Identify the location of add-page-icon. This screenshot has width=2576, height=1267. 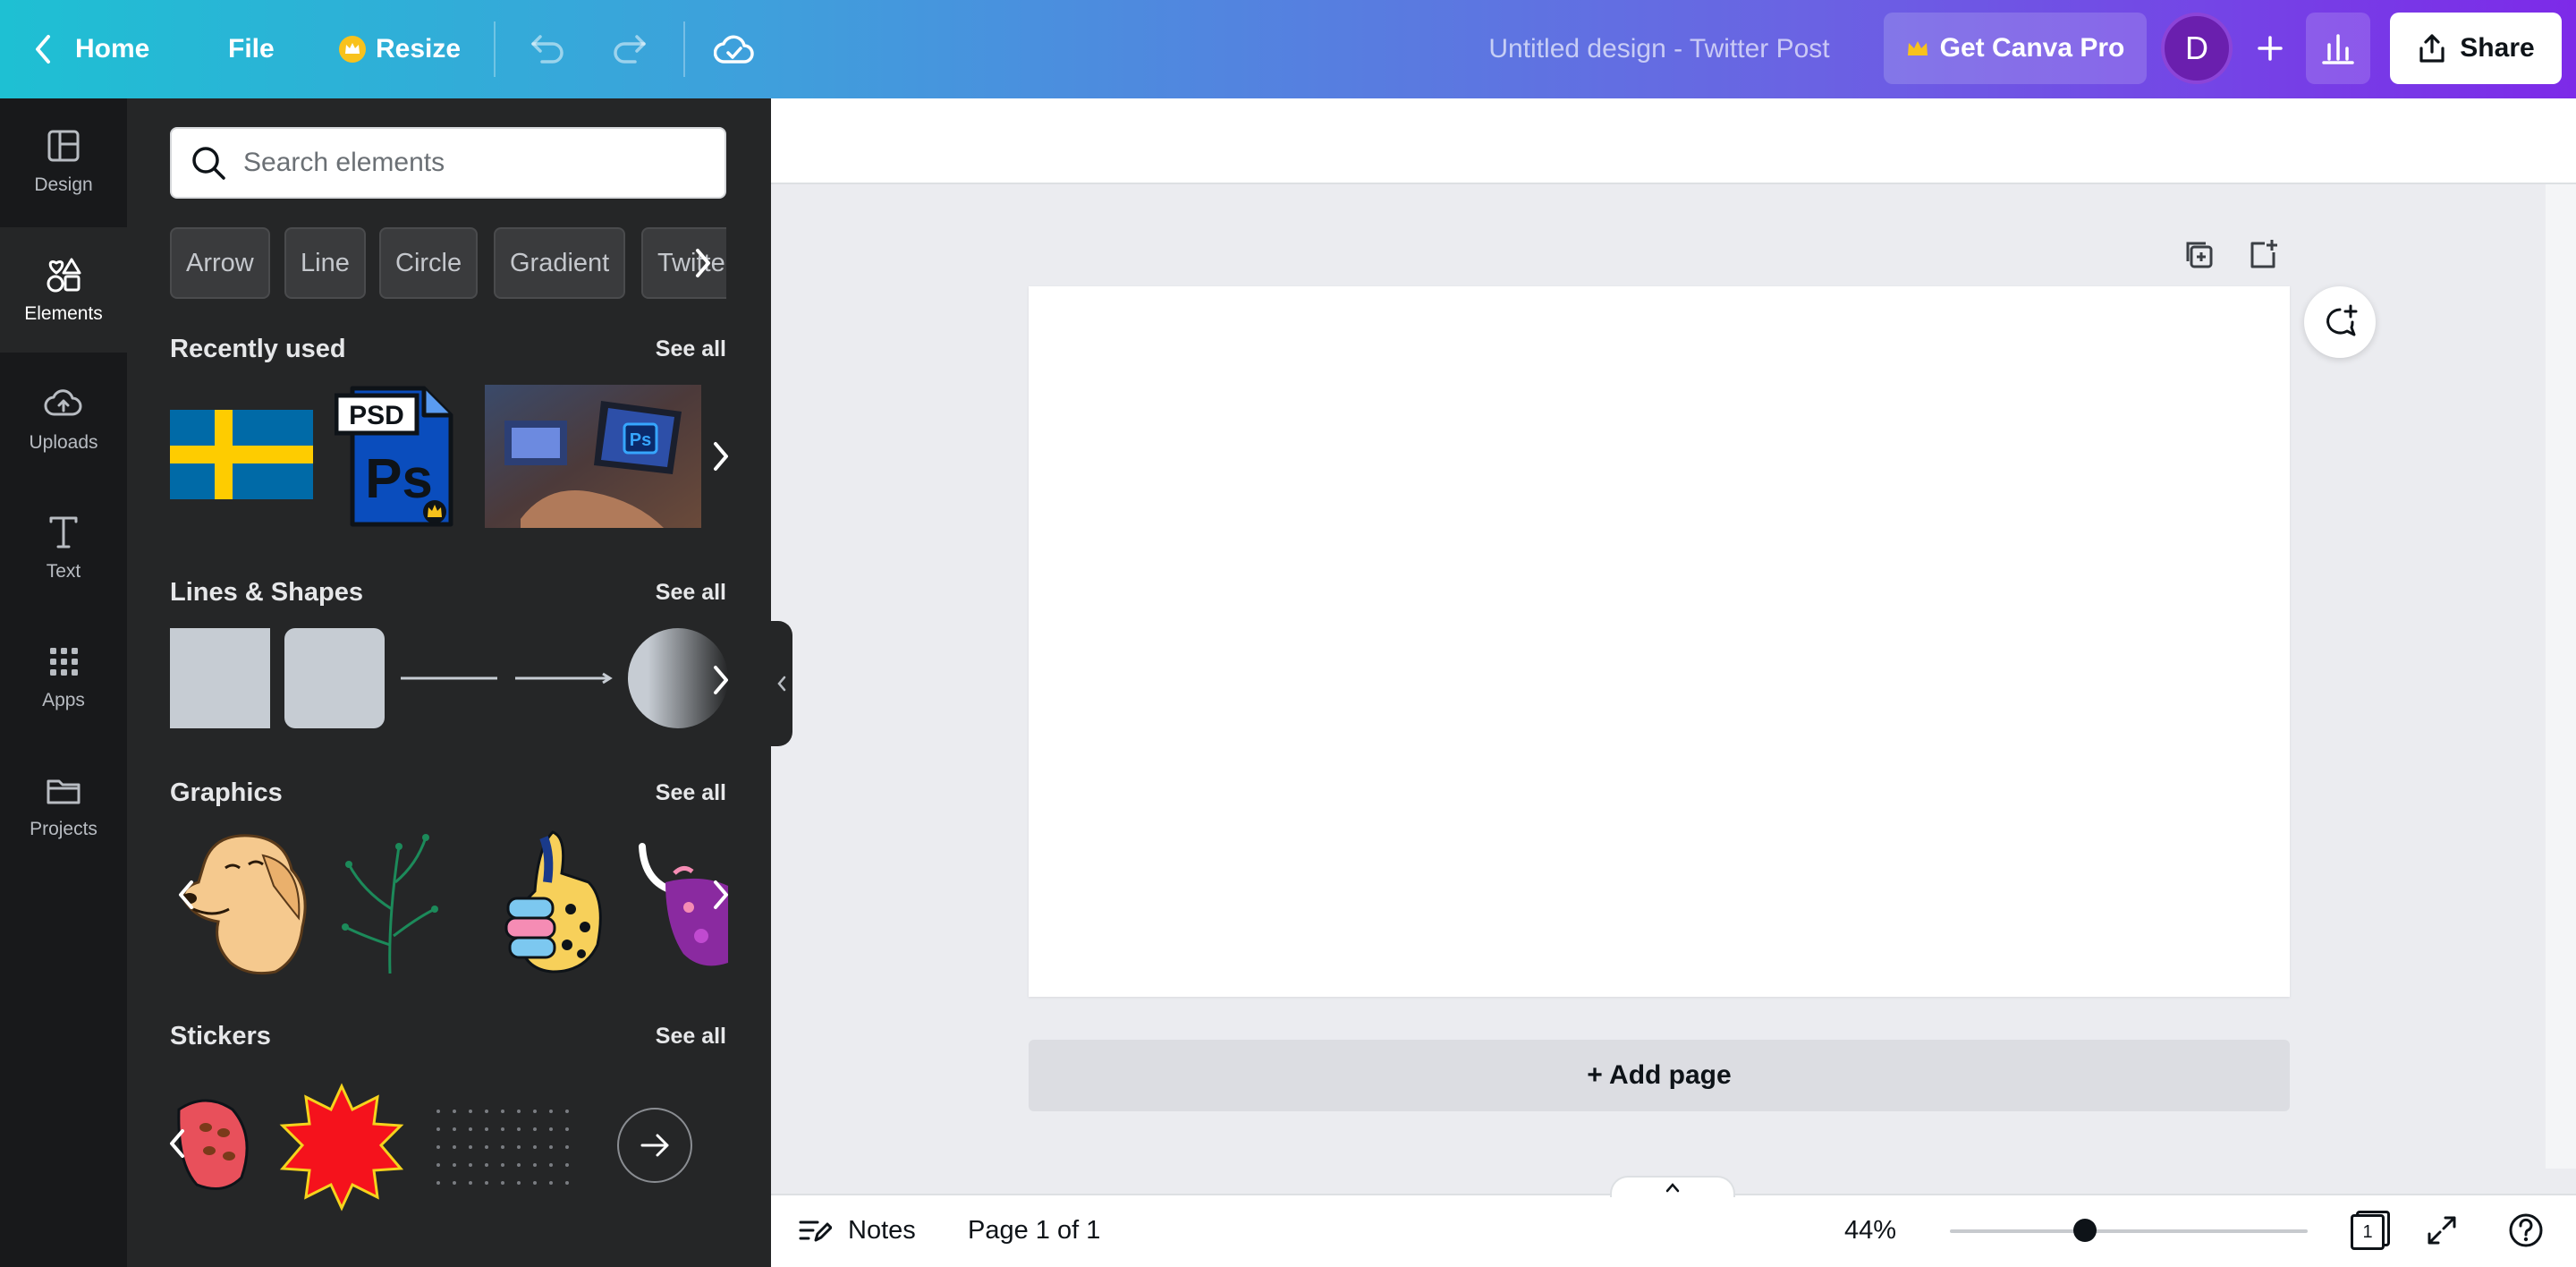
(2263, 254).